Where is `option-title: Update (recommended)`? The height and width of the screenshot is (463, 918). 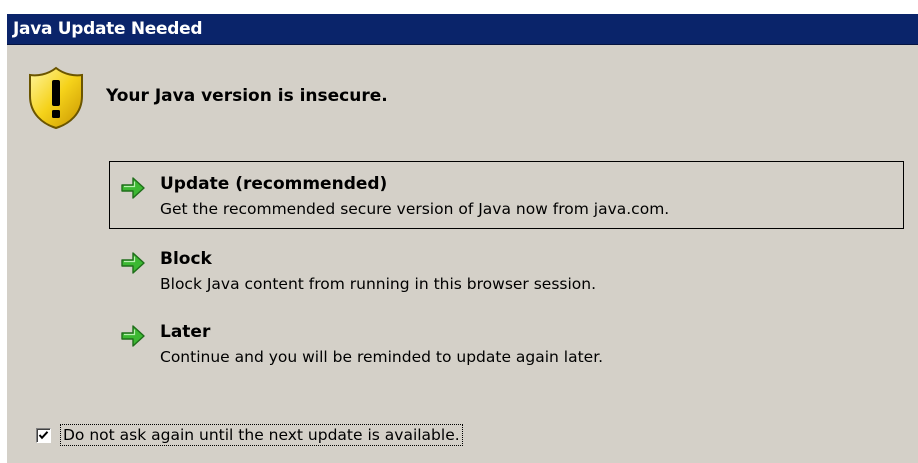 option-title: Update (recommended) is located at coordinates (274, 184).